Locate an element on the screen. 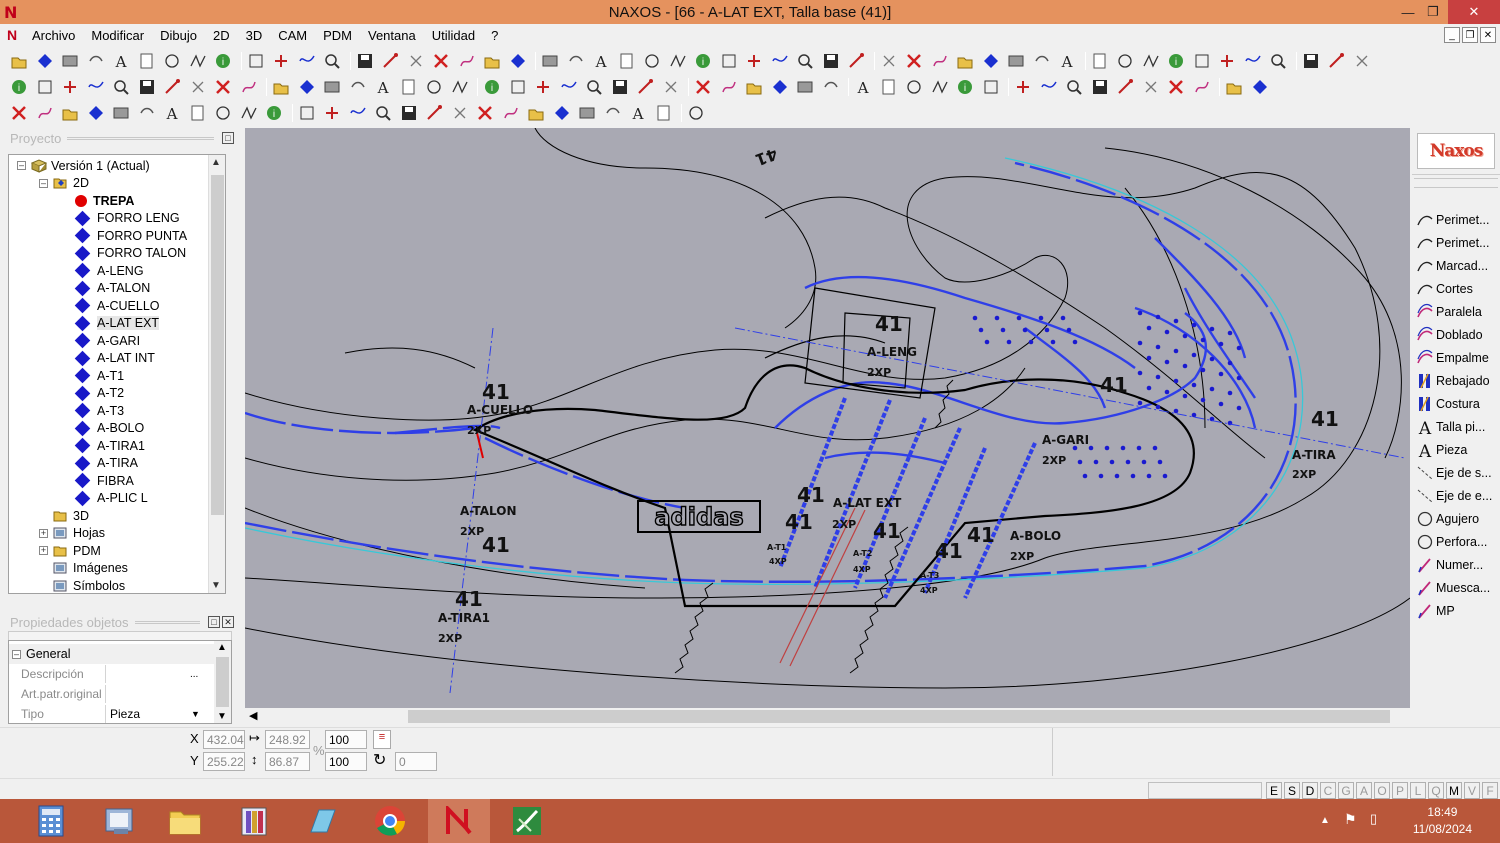 The height and width of the screenshot is (843, 1500). properties-group-row: – General is located at coordinates (111, 654).